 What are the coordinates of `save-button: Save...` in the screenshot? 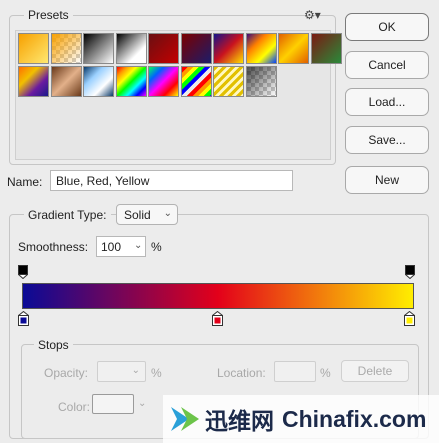 It's located at (387, 140).